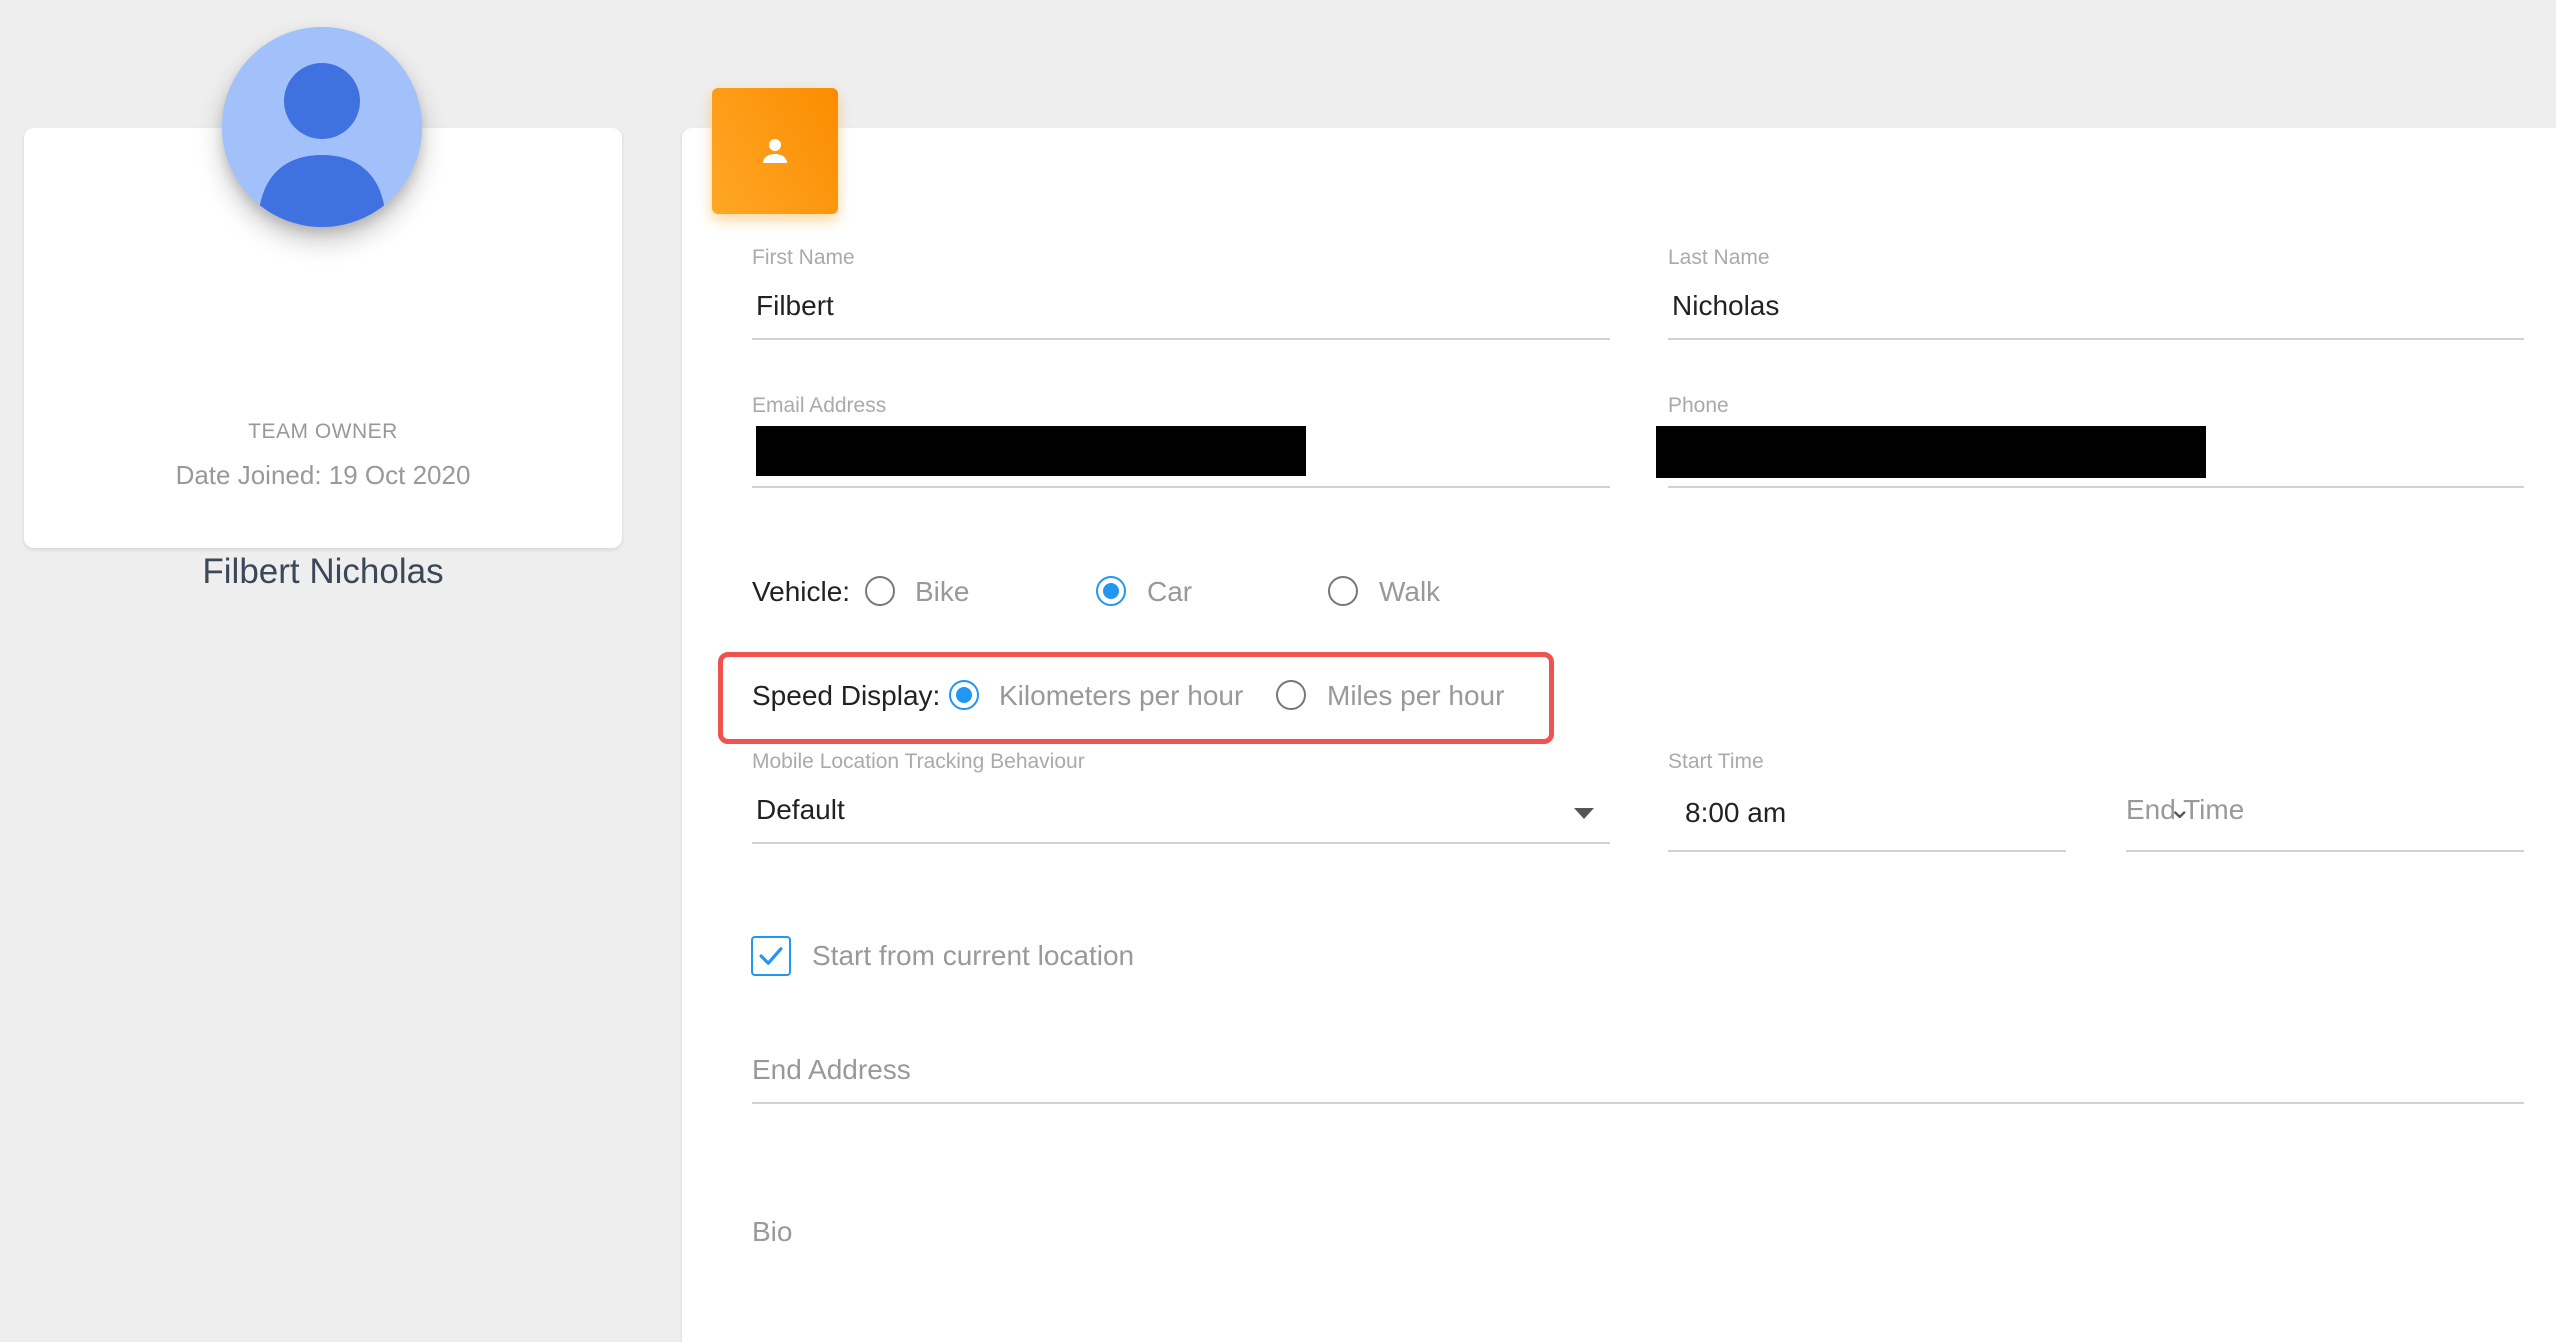 The height and width of the screenshot is (1342, 2556). Describe the element at coordinates (800, 810) in the screenshot. I see `tracking-select: Default` at that location.